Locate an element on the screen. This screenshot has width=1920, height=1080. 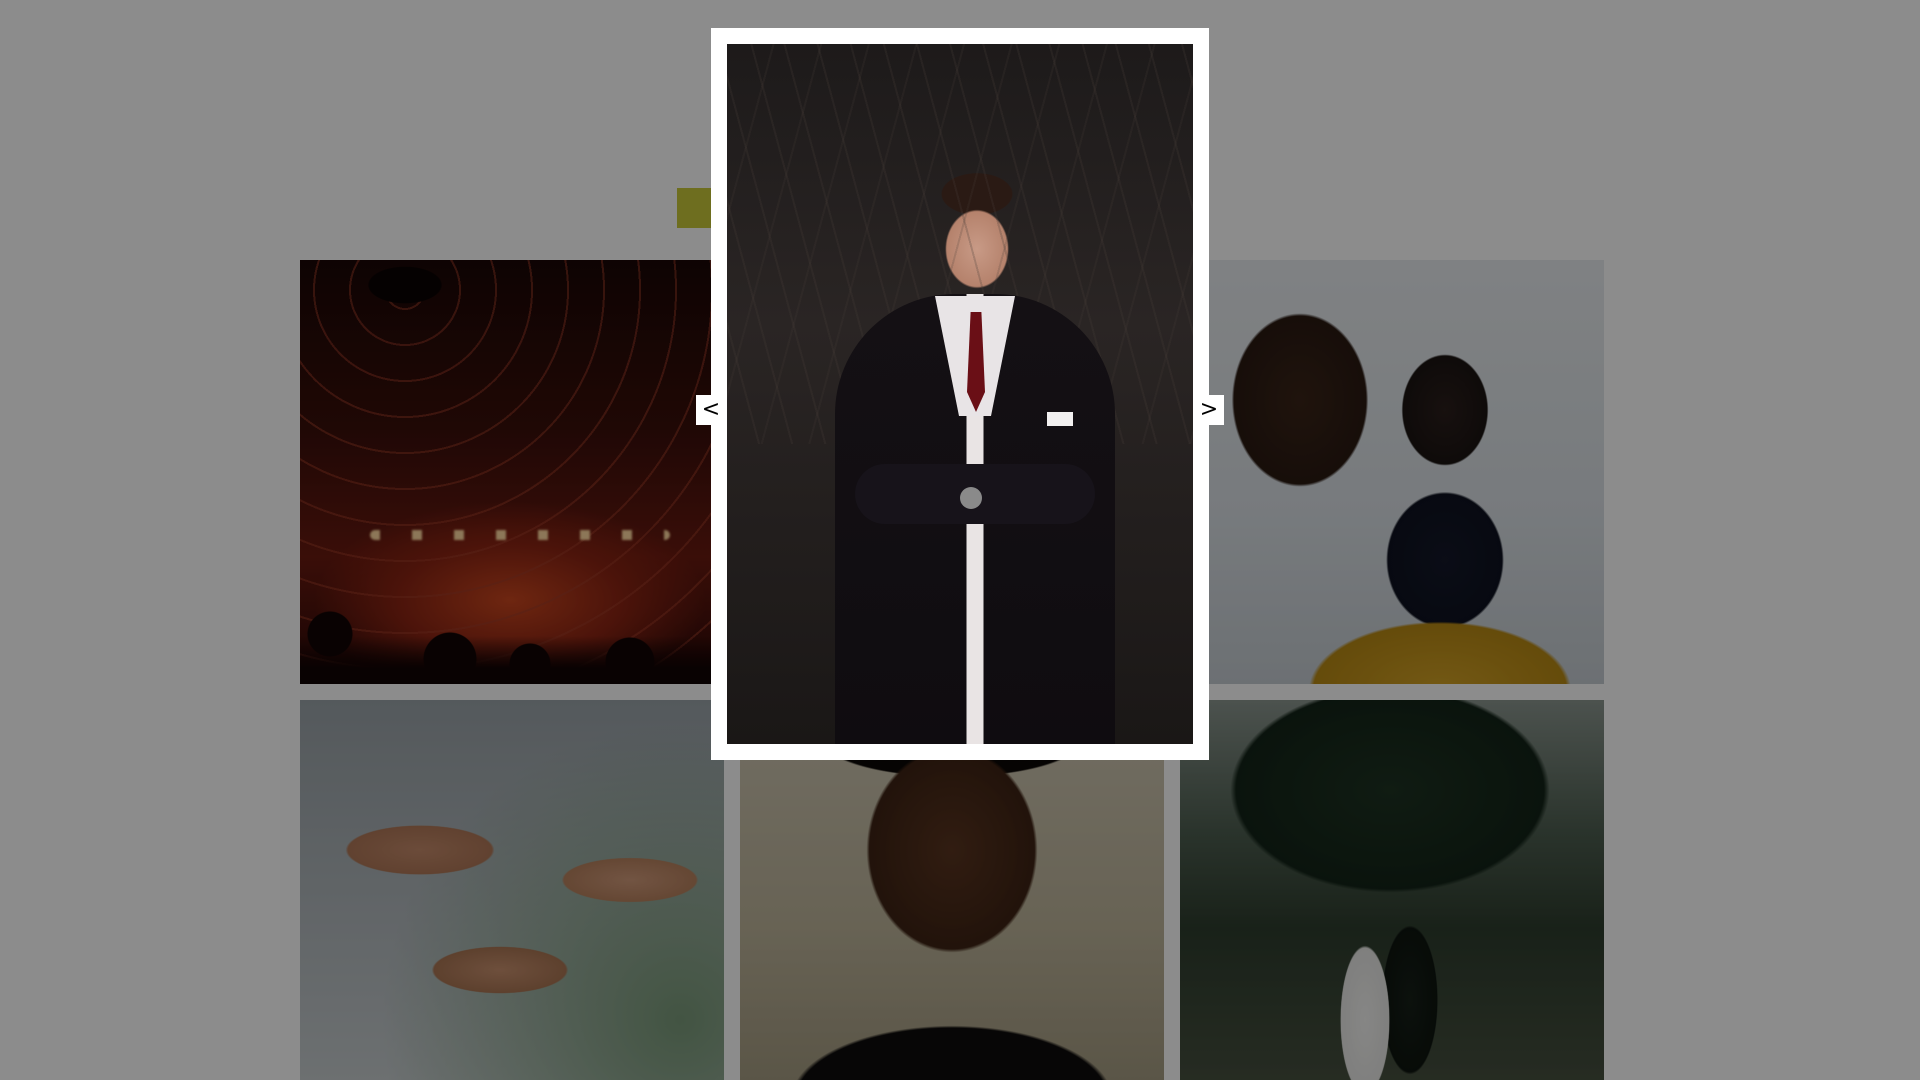
lightbox-next-button: > is located at coordinates (1209, 410).